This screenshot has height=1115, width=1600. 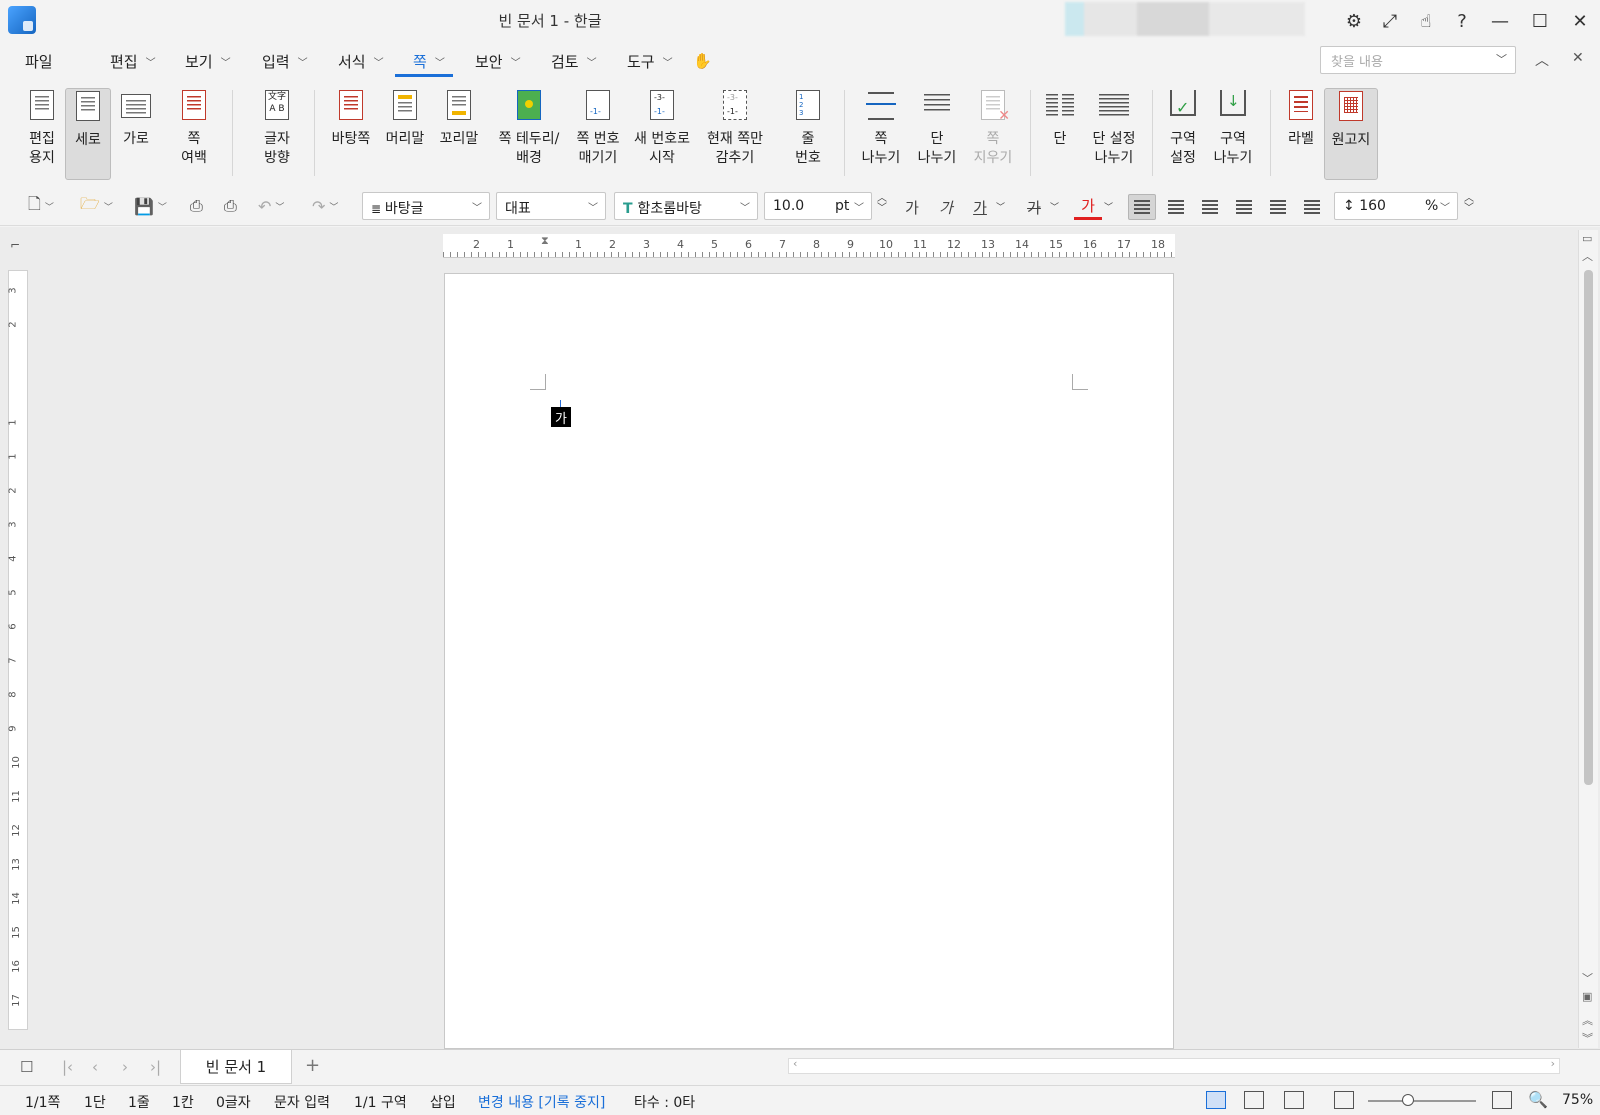 What do you see at coordinates (881, 134) in the screenshot?
I see `page-break-button: 쪽 나누기` at bounding box center [881, 134].